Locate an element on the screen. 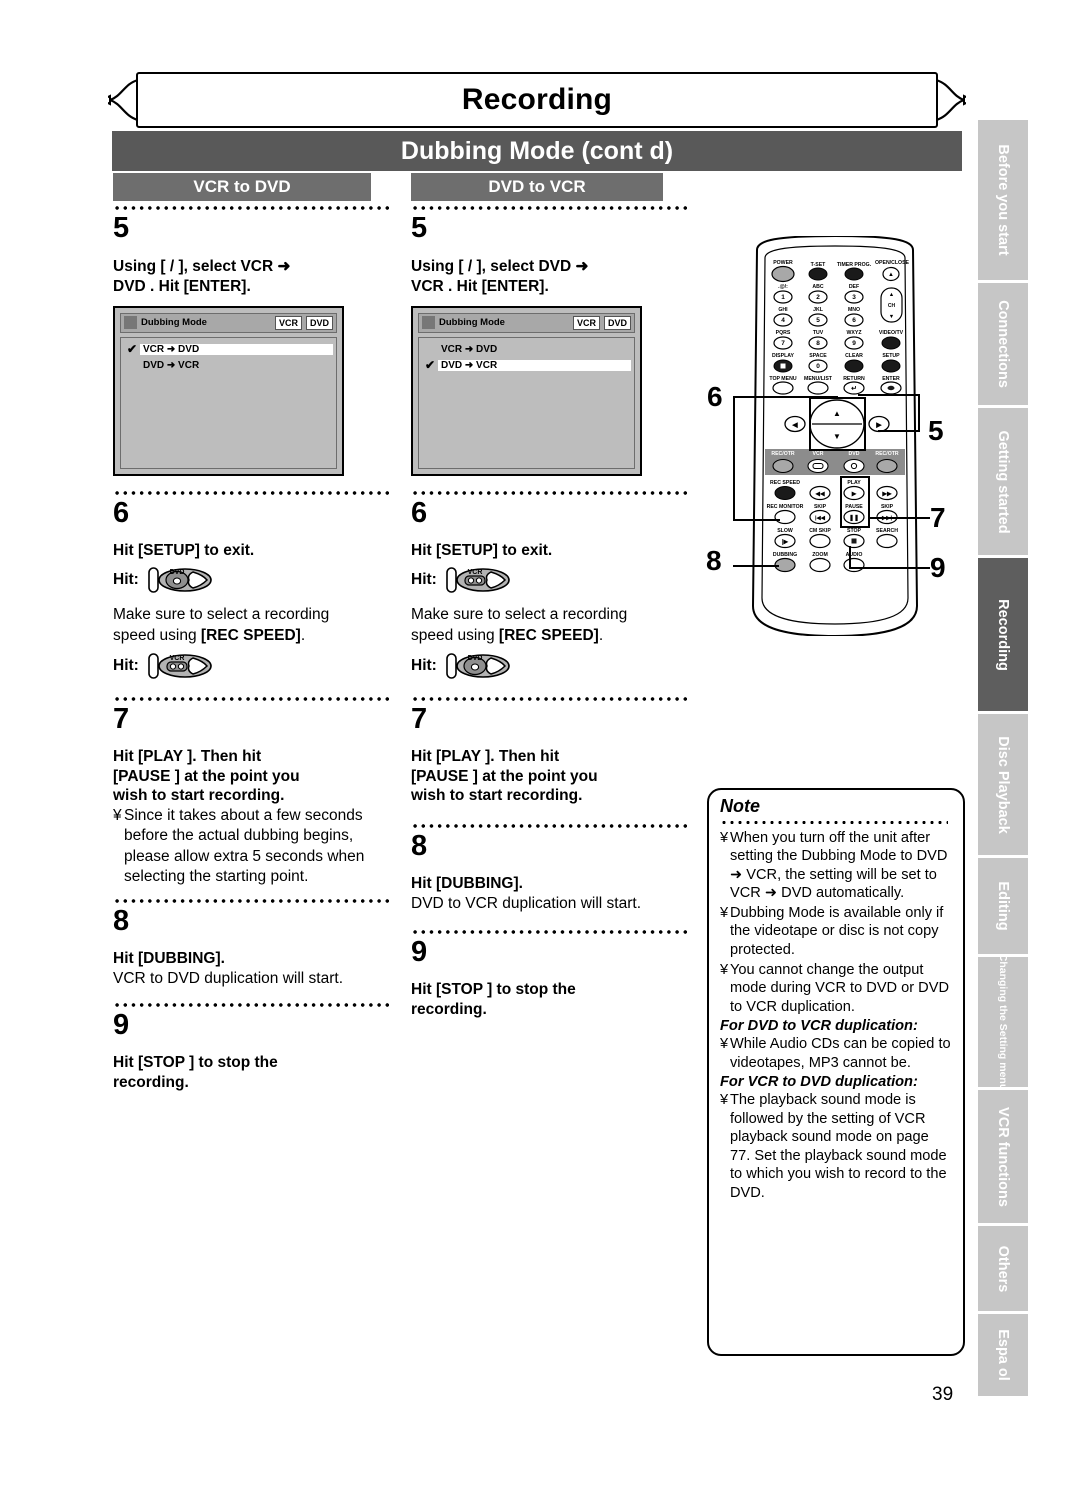 The width and height of the screenshot is (1080, 1487). svg-text: STOP is located at coordinates (854, 531).